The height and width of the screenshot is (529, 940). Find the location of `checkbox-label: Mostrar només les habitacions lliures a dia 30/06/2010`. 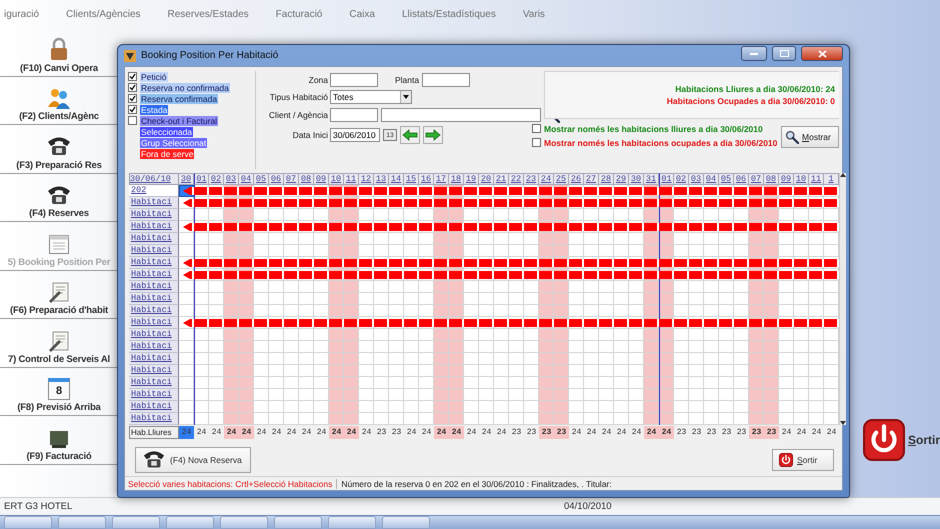

checkbox-label: Mostrar només les habitacions lliures a dia 30/06/2010 is located at coordinates (653, 129).